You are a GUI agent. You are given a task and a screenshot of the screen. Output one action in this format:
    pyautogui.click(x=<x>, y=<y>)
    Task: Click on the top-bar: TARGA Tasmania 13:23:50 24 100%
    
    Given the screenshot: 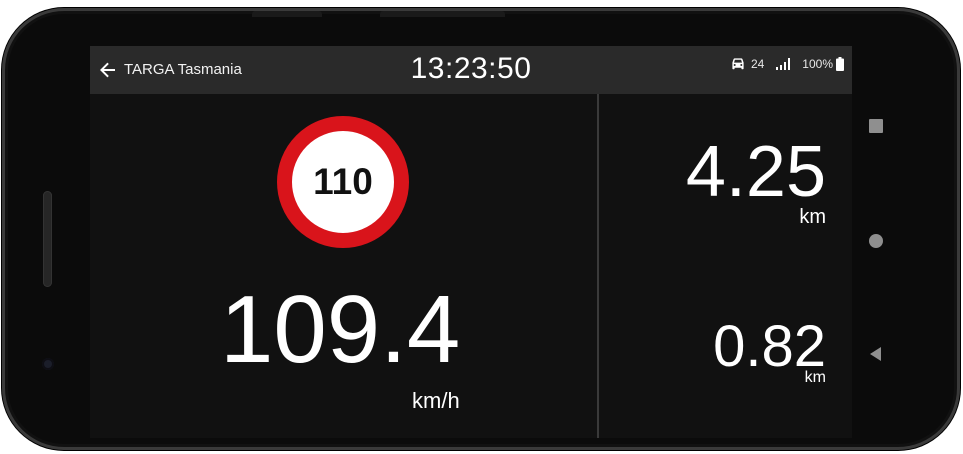 What is the action you would take?
    pyautogui.click(x=471, y=70)
    